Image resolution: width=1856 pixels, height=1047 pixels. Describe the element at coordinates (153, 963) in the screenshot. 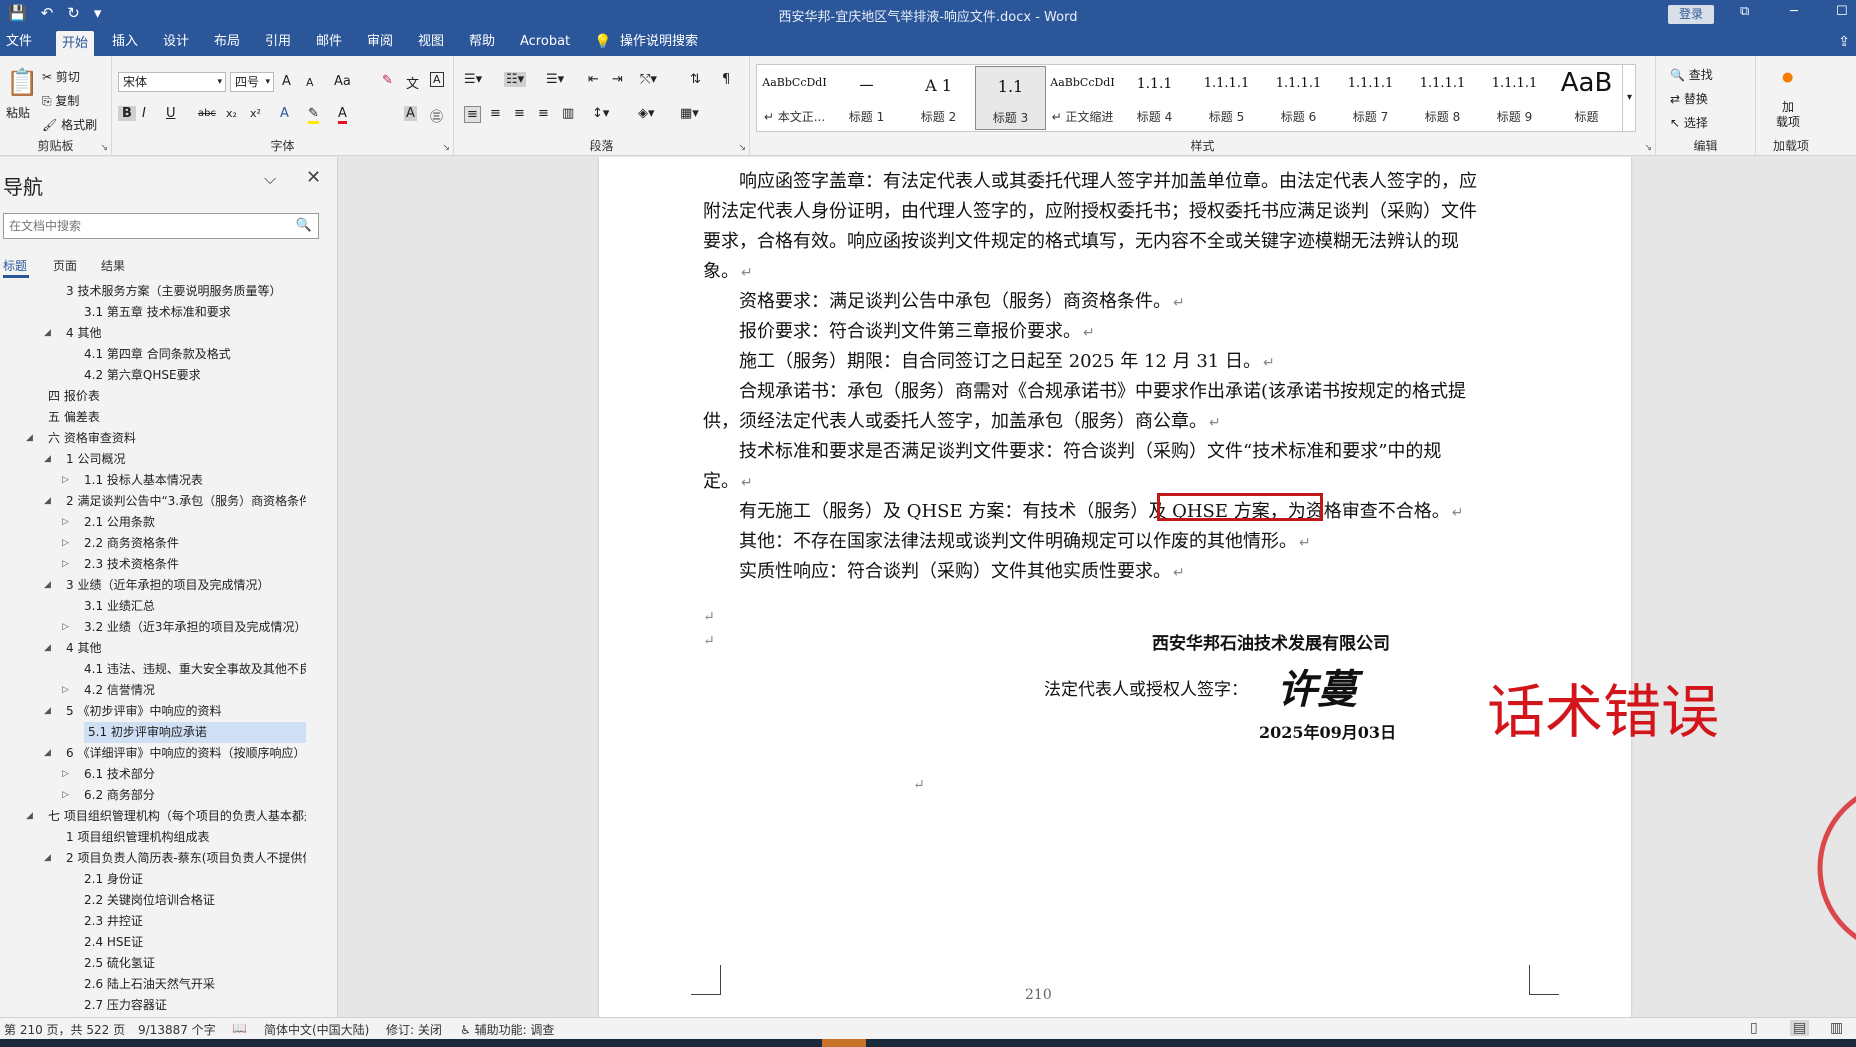

I see `nav-tree-item: 2.5 硫化氢证` at that location.